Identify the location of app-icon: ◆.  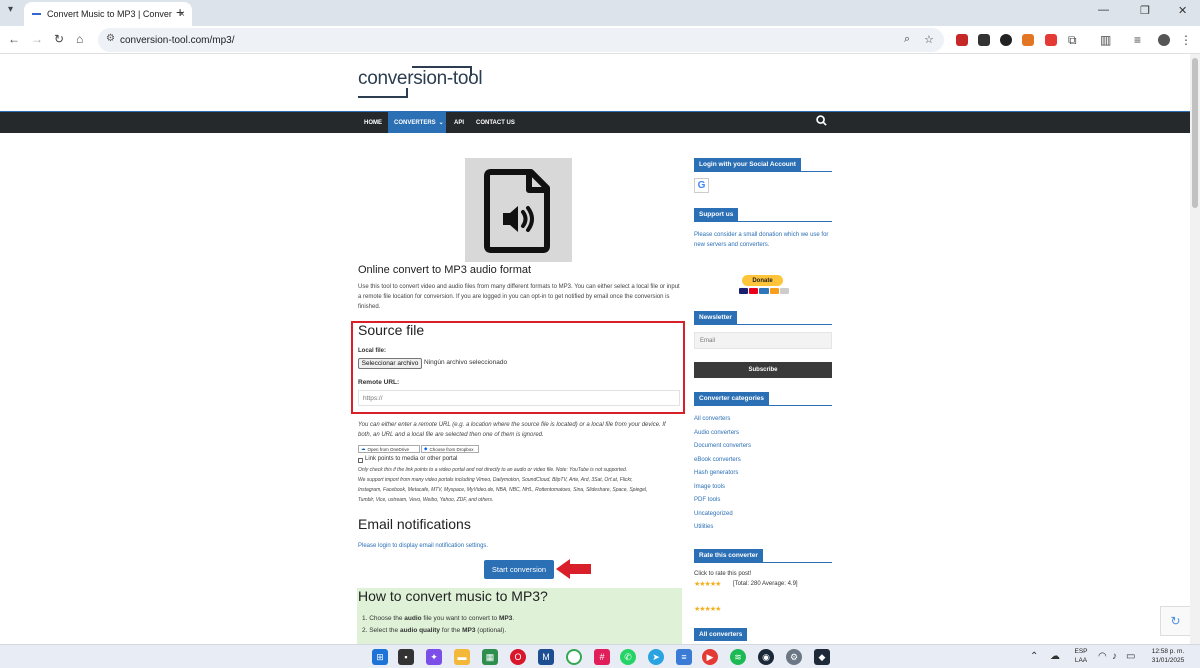
(822, 657).